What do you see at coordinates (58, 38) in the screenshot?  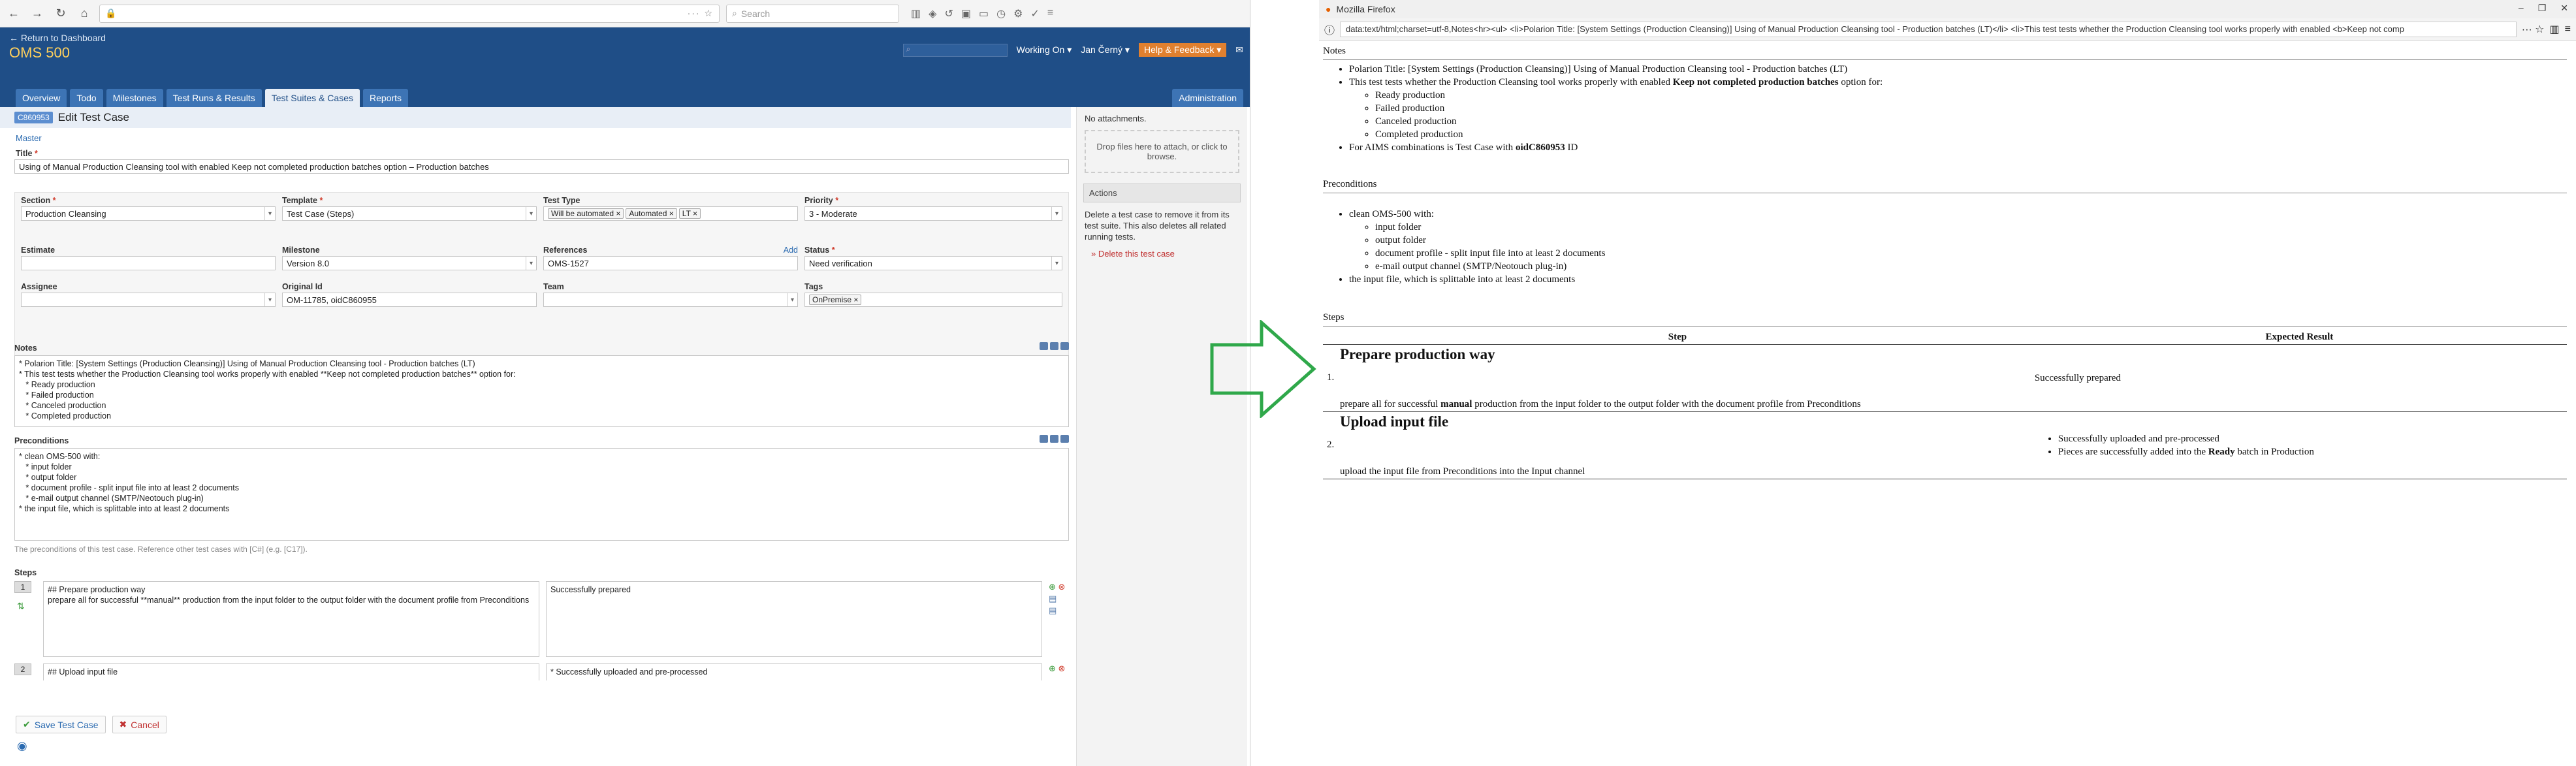 I see `return-dashboard-link: ← Return to Dashboard` at bounding box center [58, 38].